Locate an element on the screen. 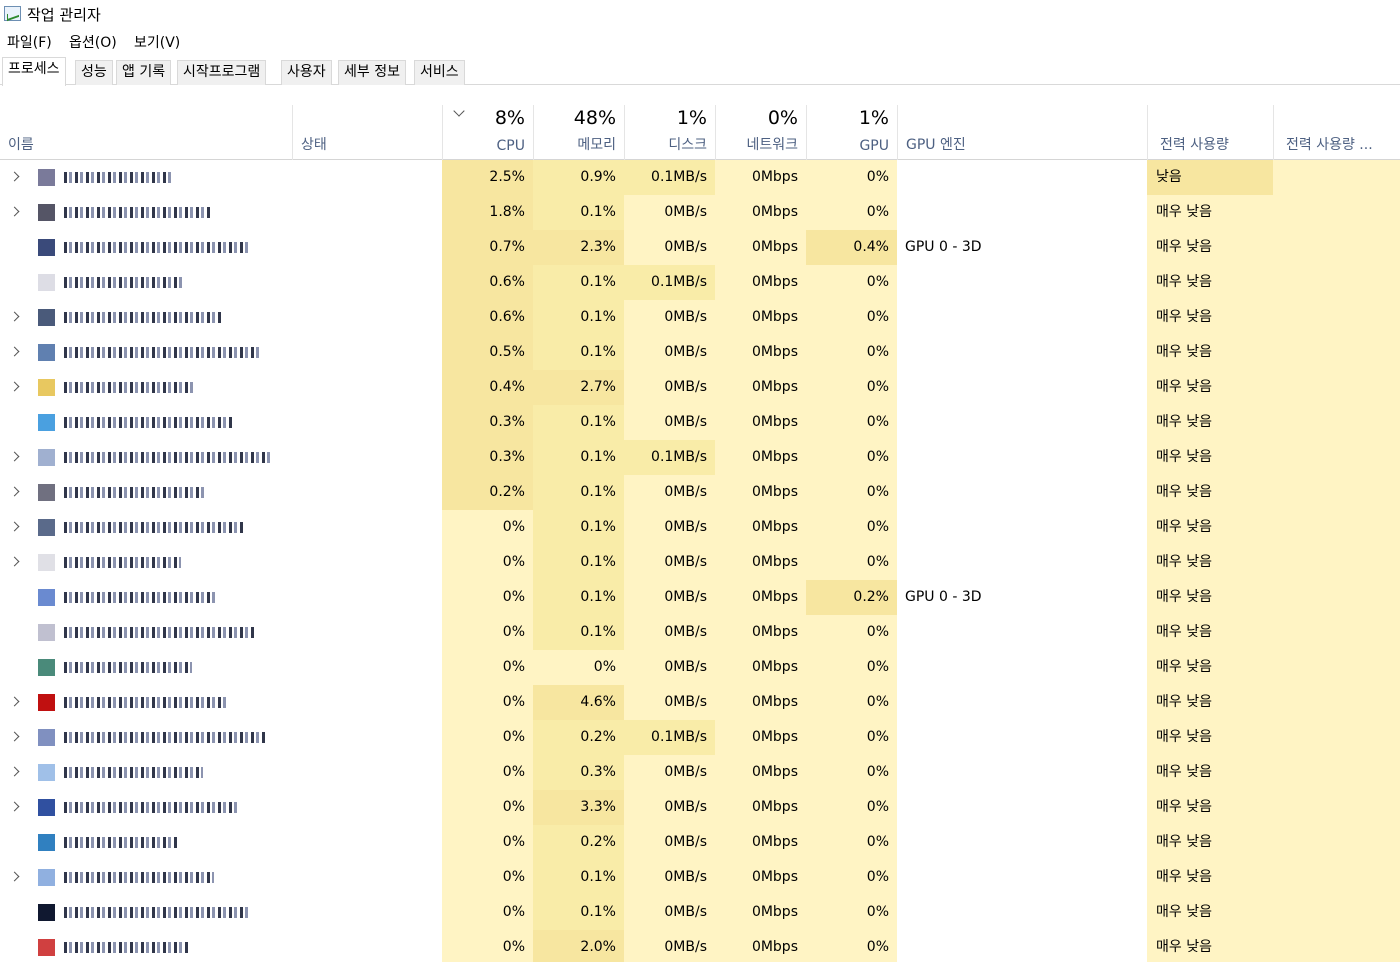  memory-cell: 2.0% is located at coordinates (578, 946).